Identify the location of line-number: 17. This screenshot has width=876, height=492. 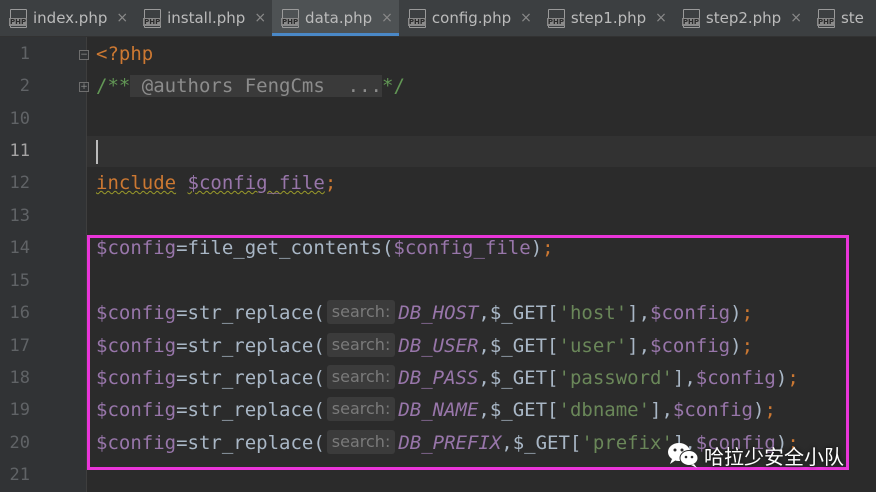
(19, 346).